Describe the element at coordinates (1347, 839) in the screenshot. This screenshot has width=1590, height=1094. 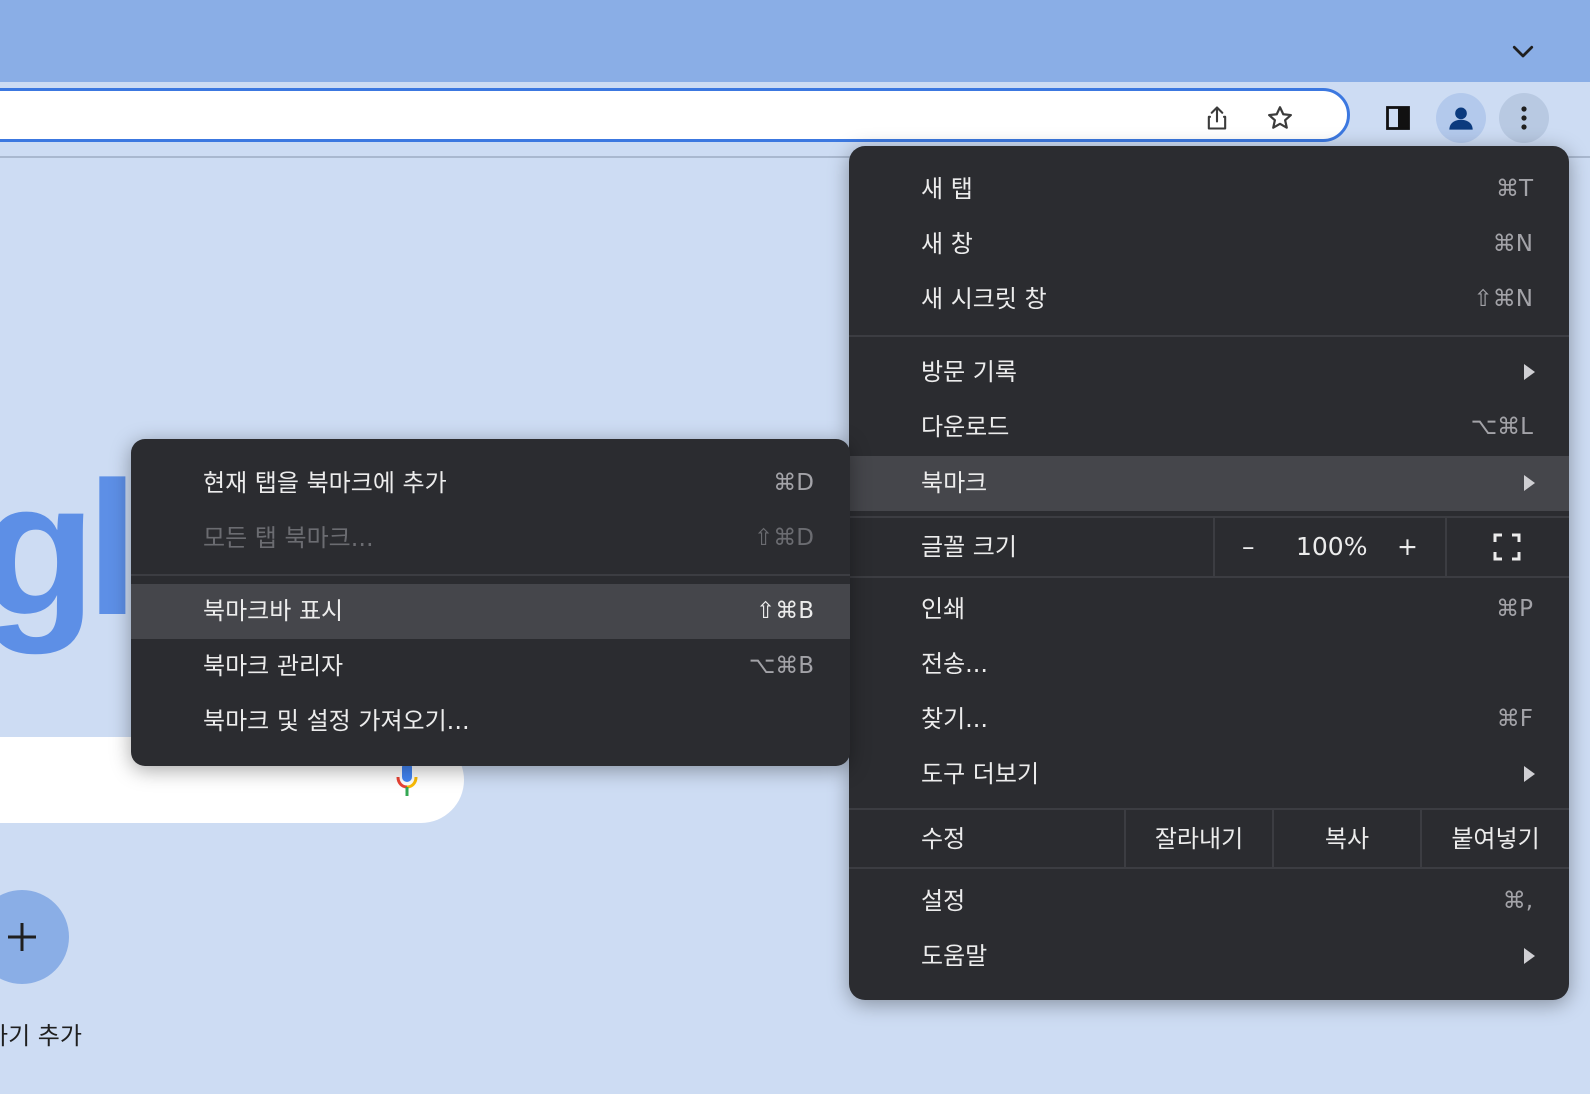
I see `copy-button: 복사` at that location.